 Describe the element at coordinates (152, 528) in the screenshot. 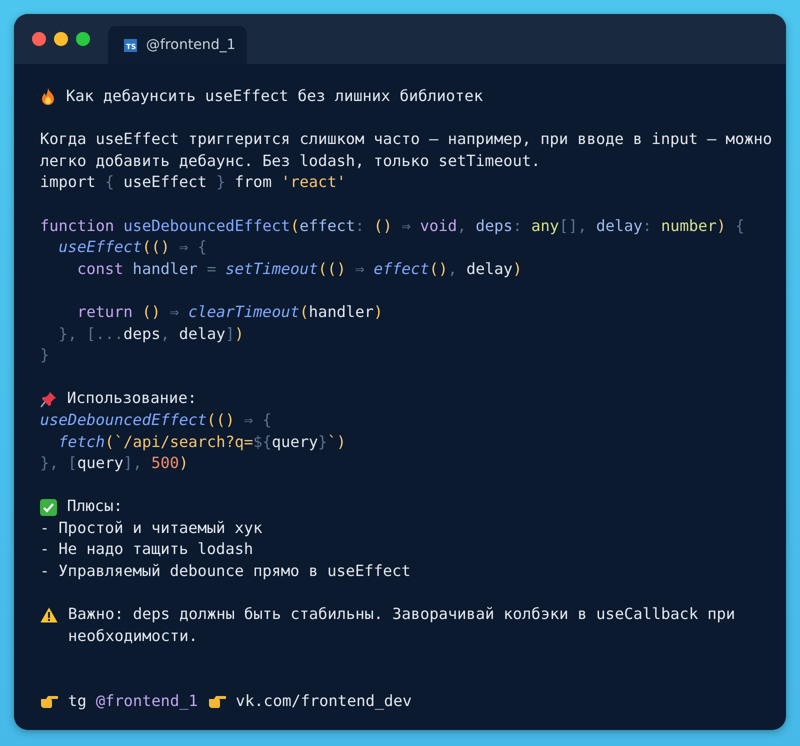

I see `list-item: - Простой и читаемый хук` at that location.